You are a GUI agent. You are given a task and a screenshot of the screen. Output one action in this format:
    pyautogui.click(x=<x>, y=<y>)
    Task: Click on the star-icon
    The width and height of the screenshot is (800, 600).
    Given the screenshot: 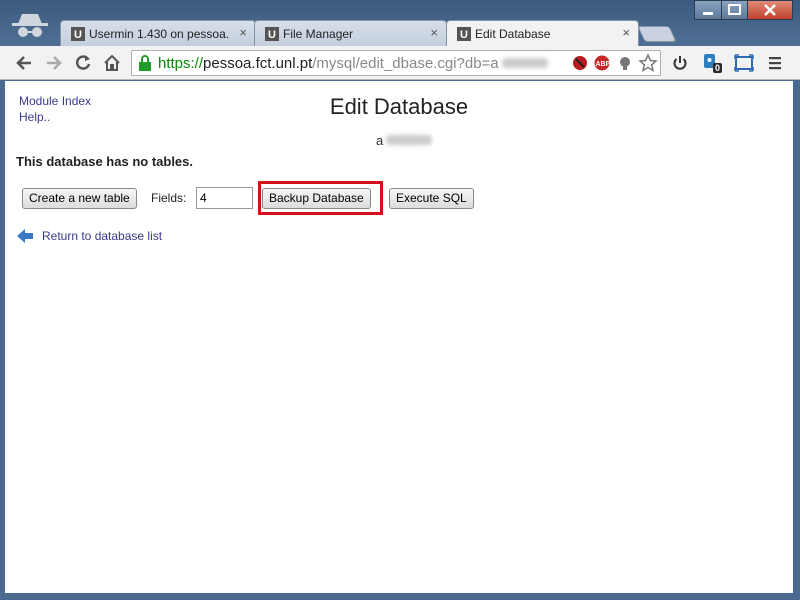 What is the action you would take?
    pyautogui.click(x=648, y=63)
    